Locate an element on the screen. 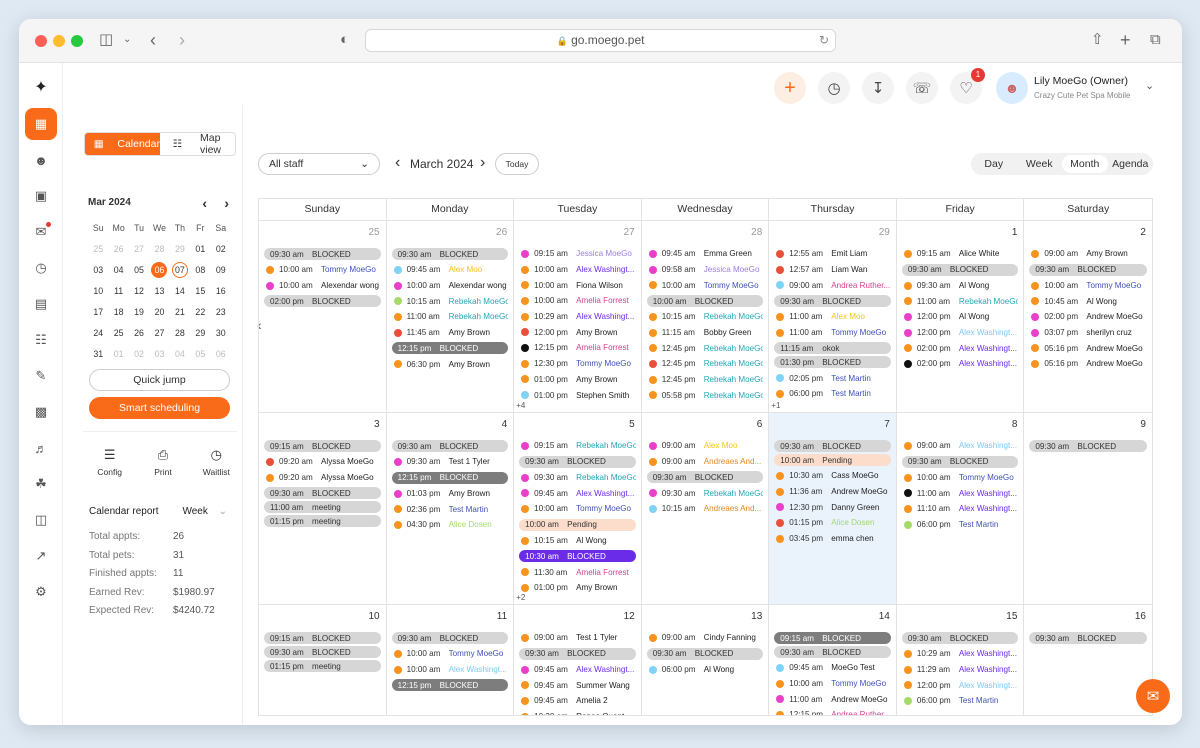 The width and height of the screenshot is (1200, 748). retail-nav-icon: ▤ is located at coordinates (41, 304).